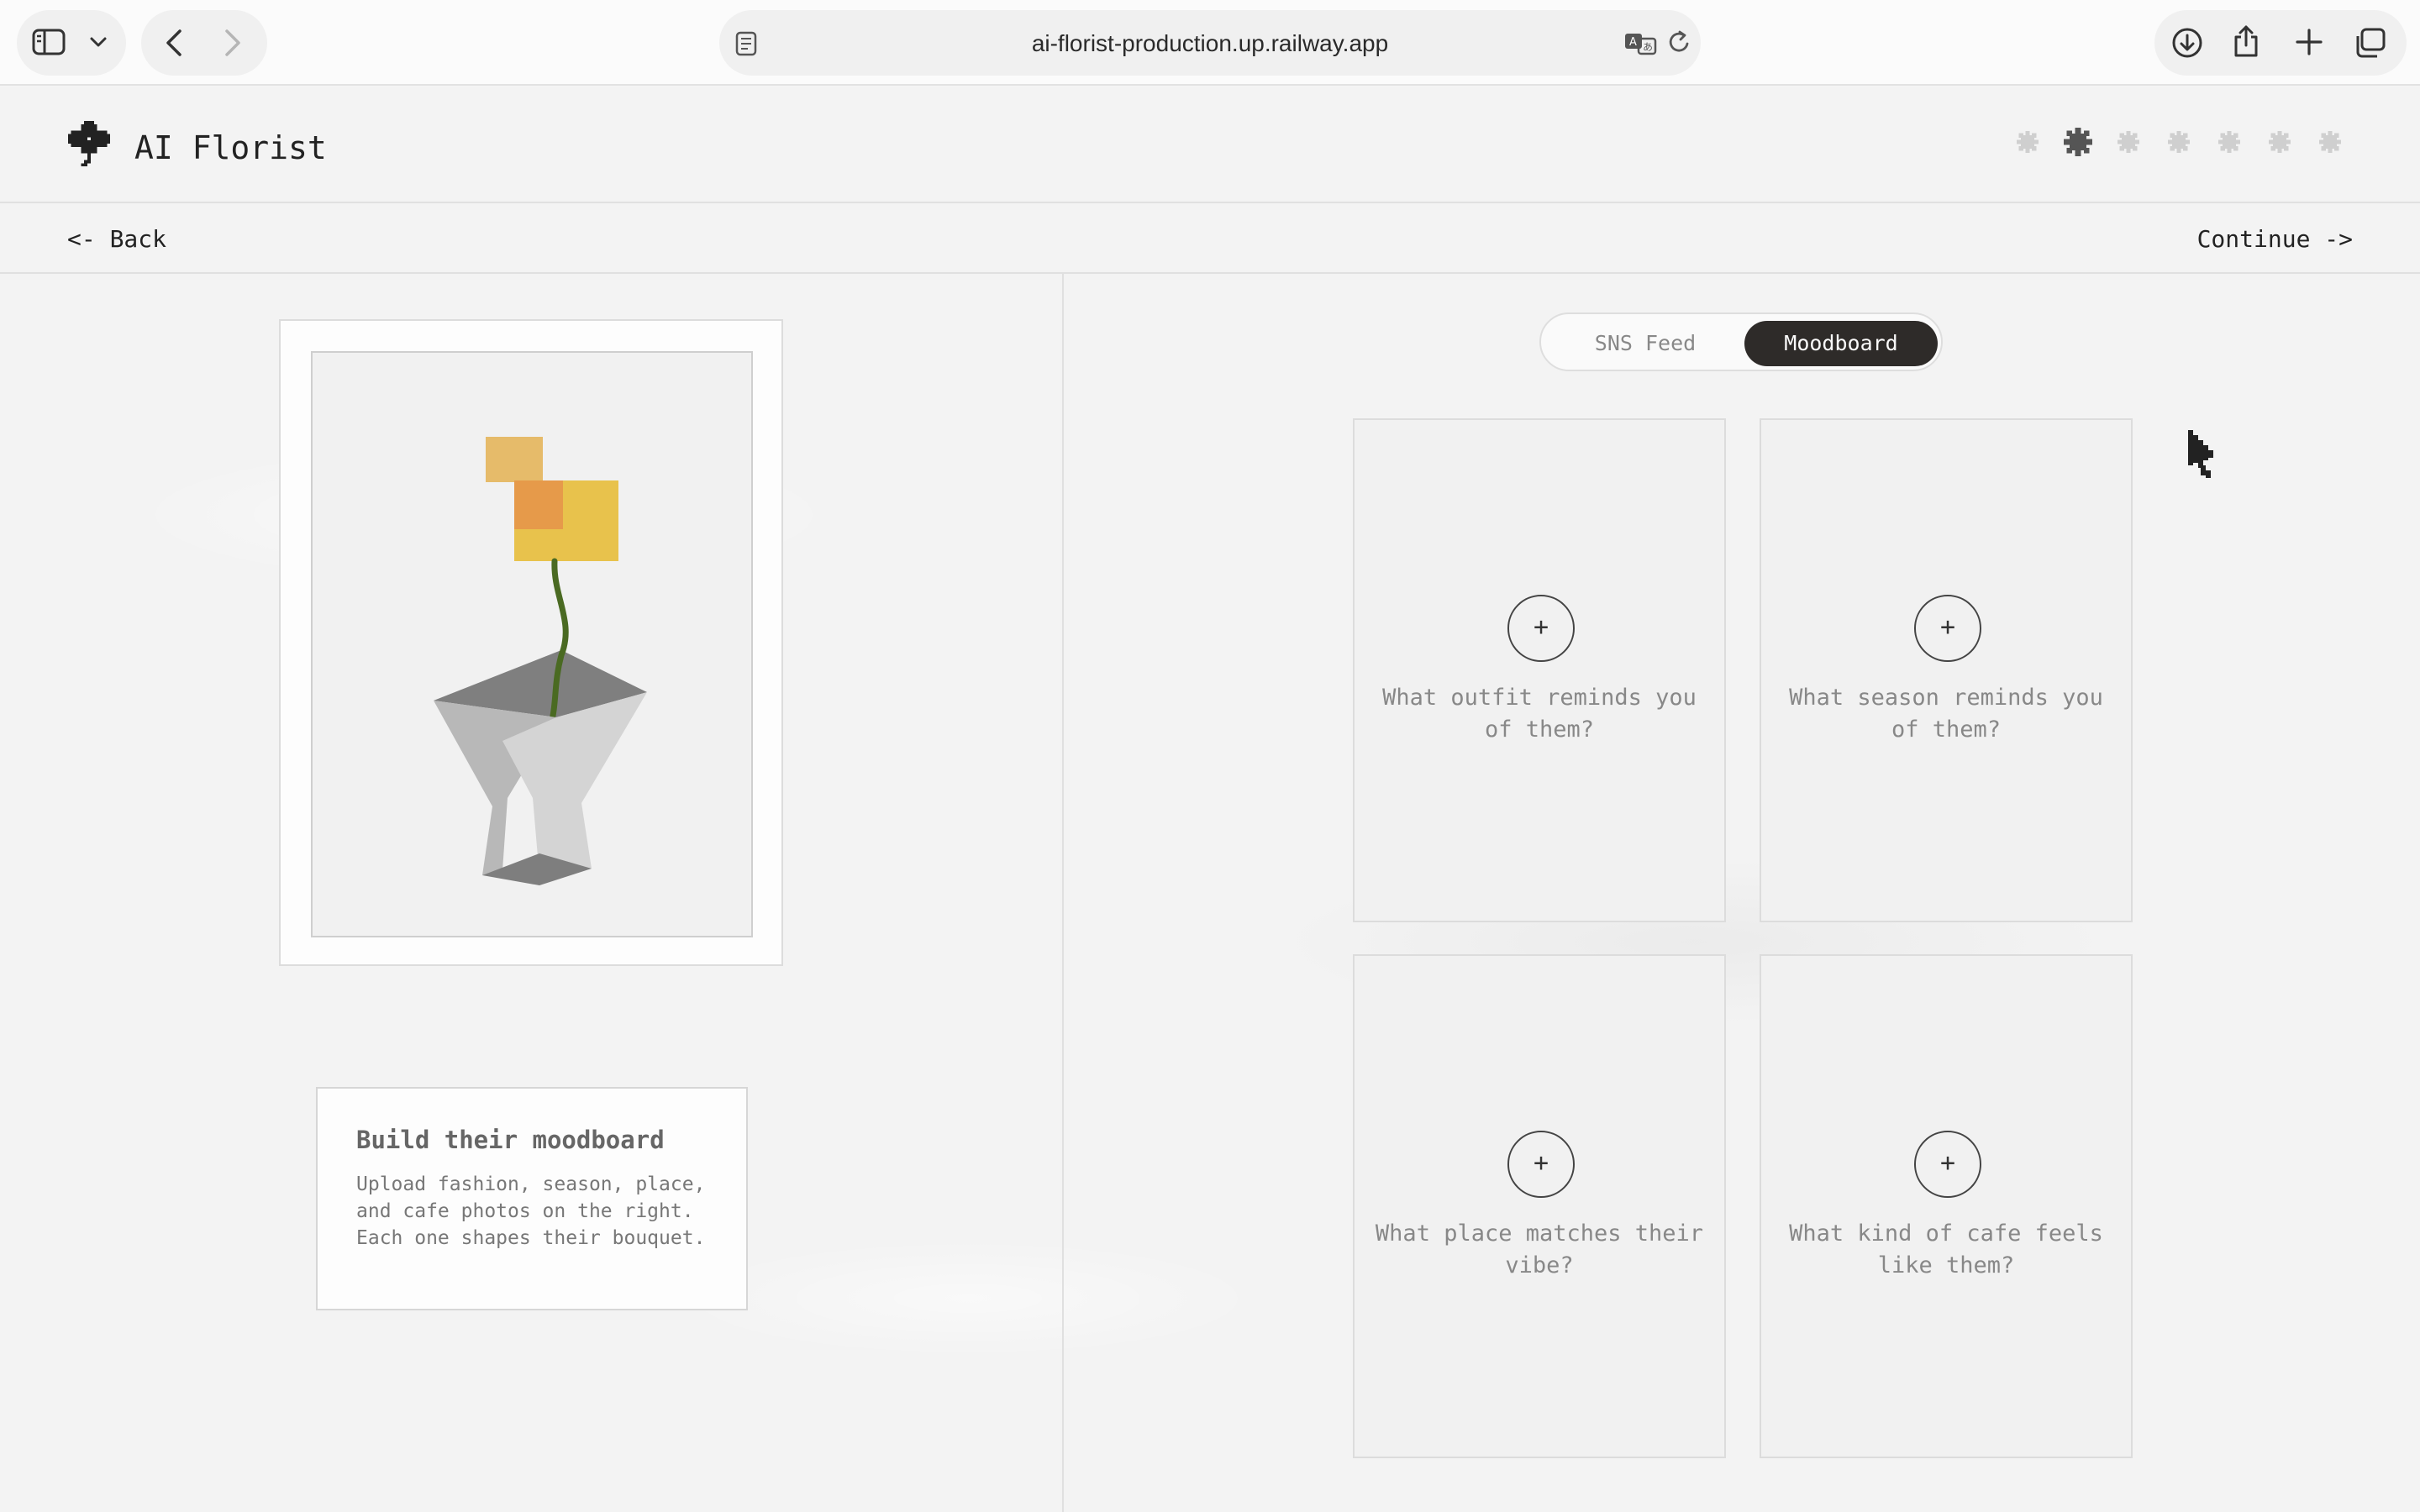 Image resolution: width=2420 pixels, height=1512 pixels. Describe the element at coordinates (1539, 1206) in the screenshot. I see `upload-tile-place: + What place matches their vibe?` at that location.